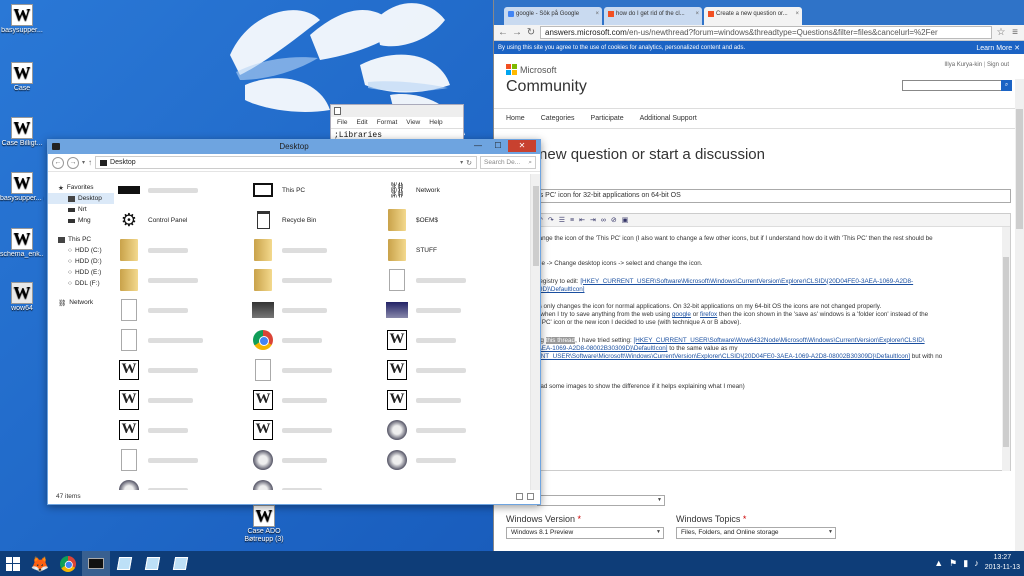 This screenshot has width=1024, height=576. What do you see at coordinates (412, 220) in the screenshot?
I see `oem-folder-item: $OEM$` at bounding box center [412, 220].